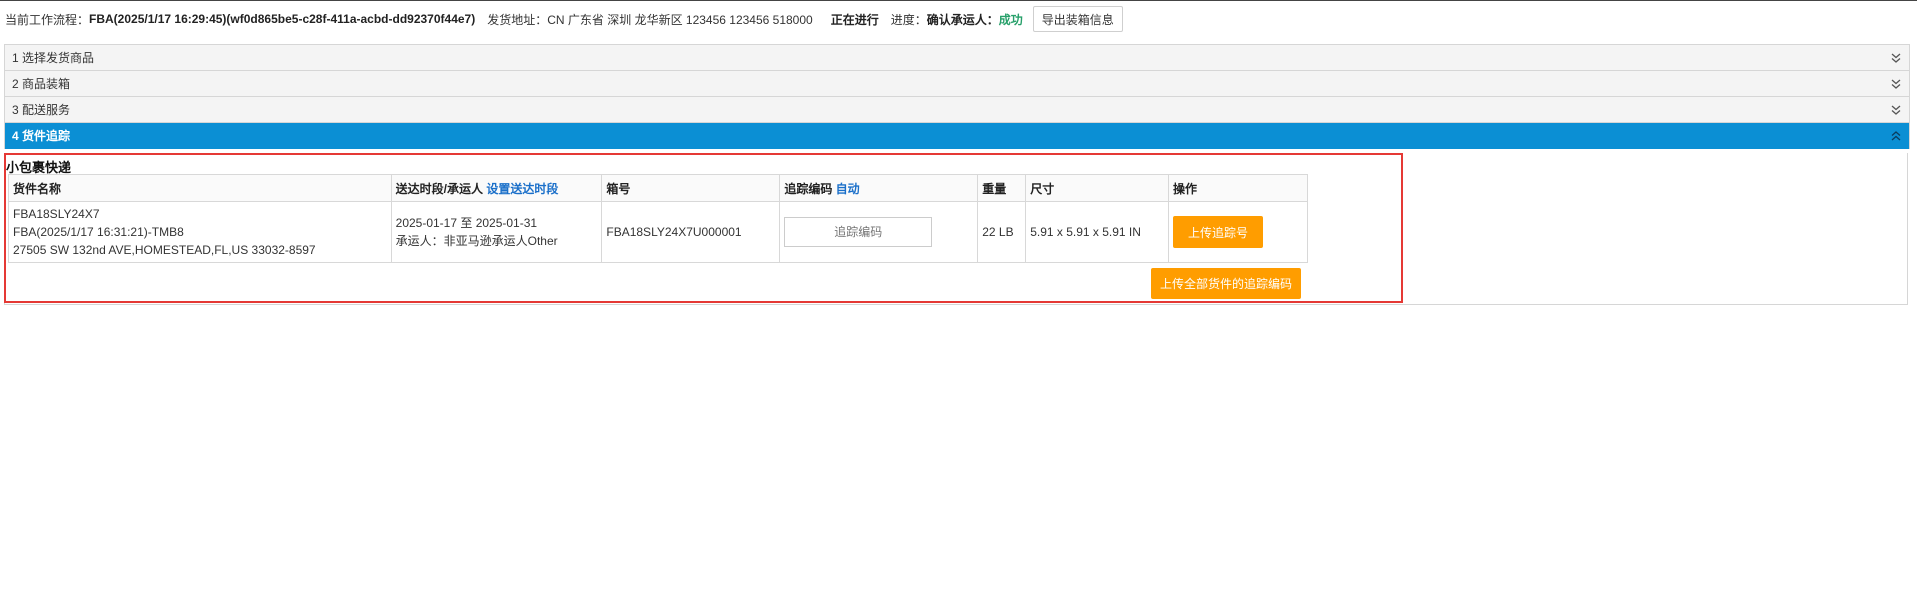  Describe the element at coordinates (522, 189) in the screenshot. I see `set-delivery-window-link: 设置送达时段` at that location.